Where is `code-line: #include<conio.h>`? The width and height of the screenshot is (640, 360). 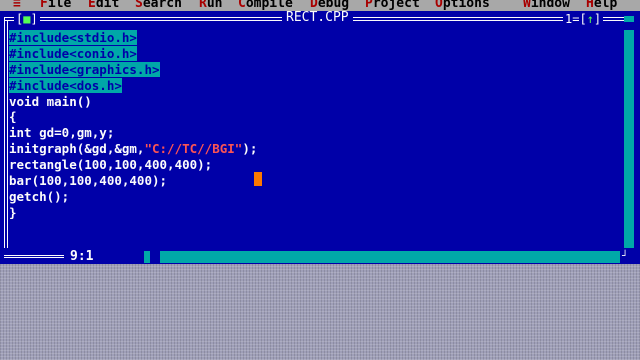
code-line: #include<conio.h> is located at coordinates (133, 53).